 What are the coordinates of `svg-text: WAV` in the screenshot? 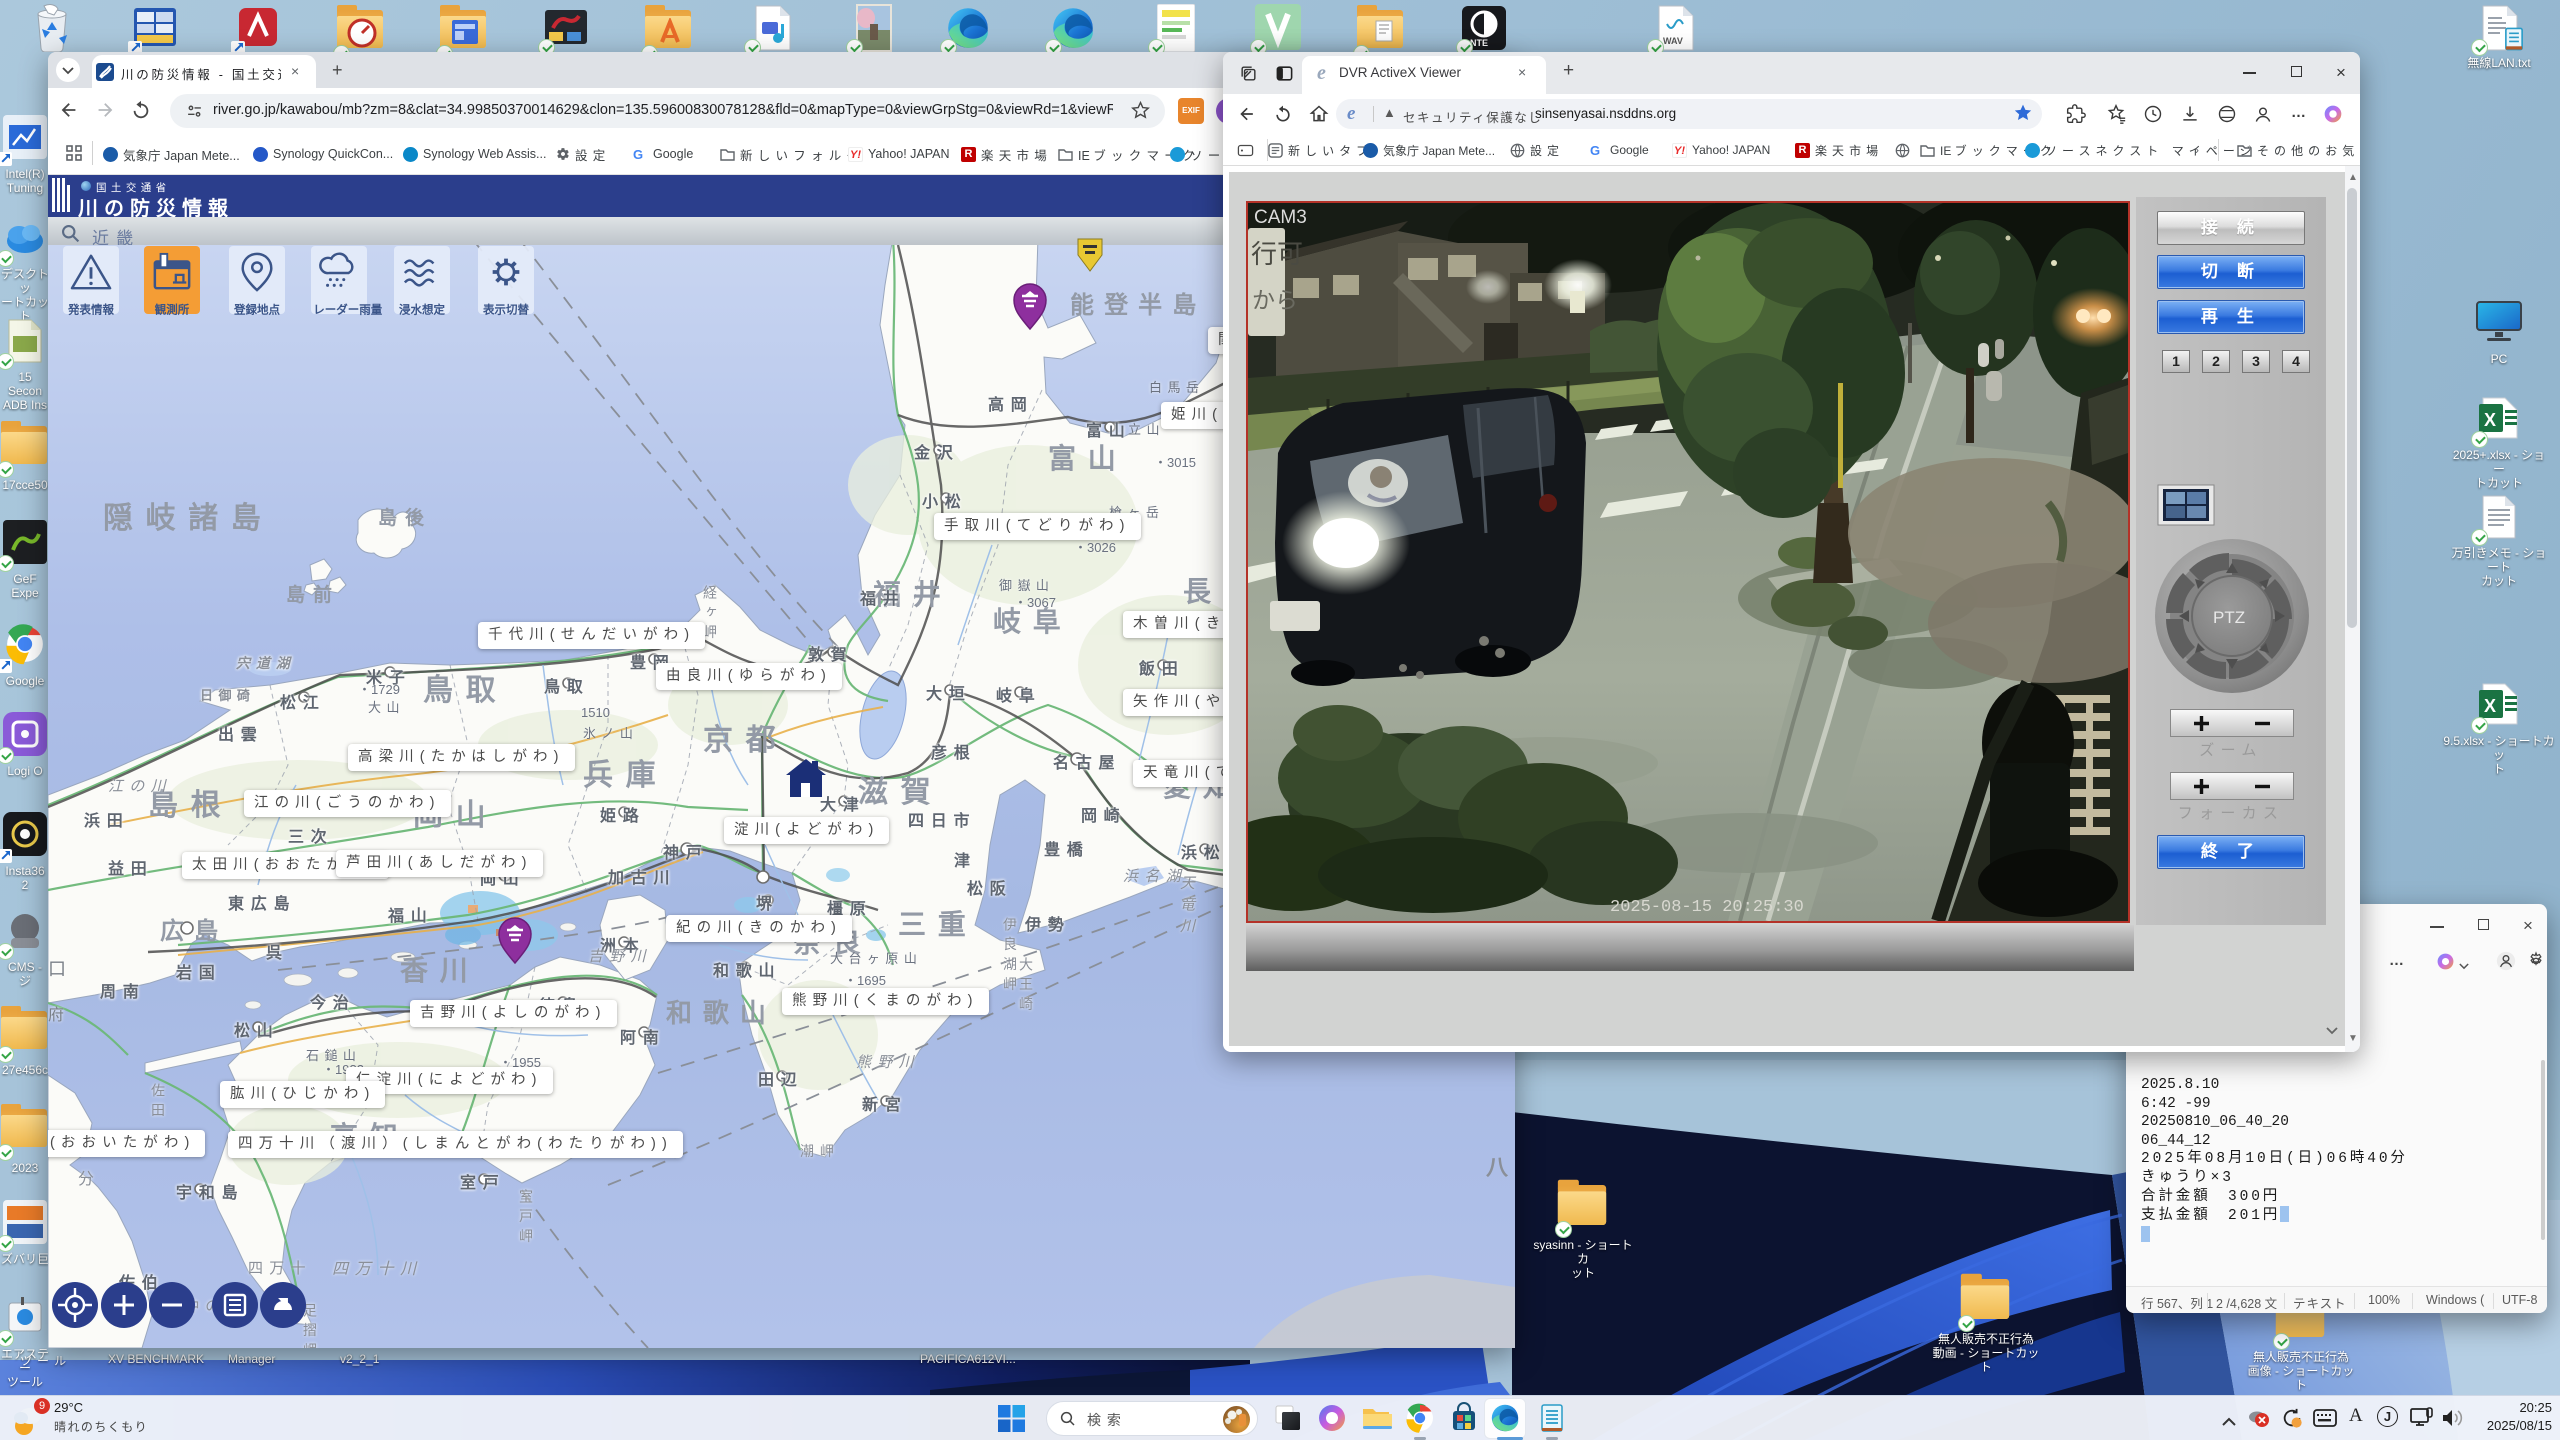 It's located at (1673, 41).